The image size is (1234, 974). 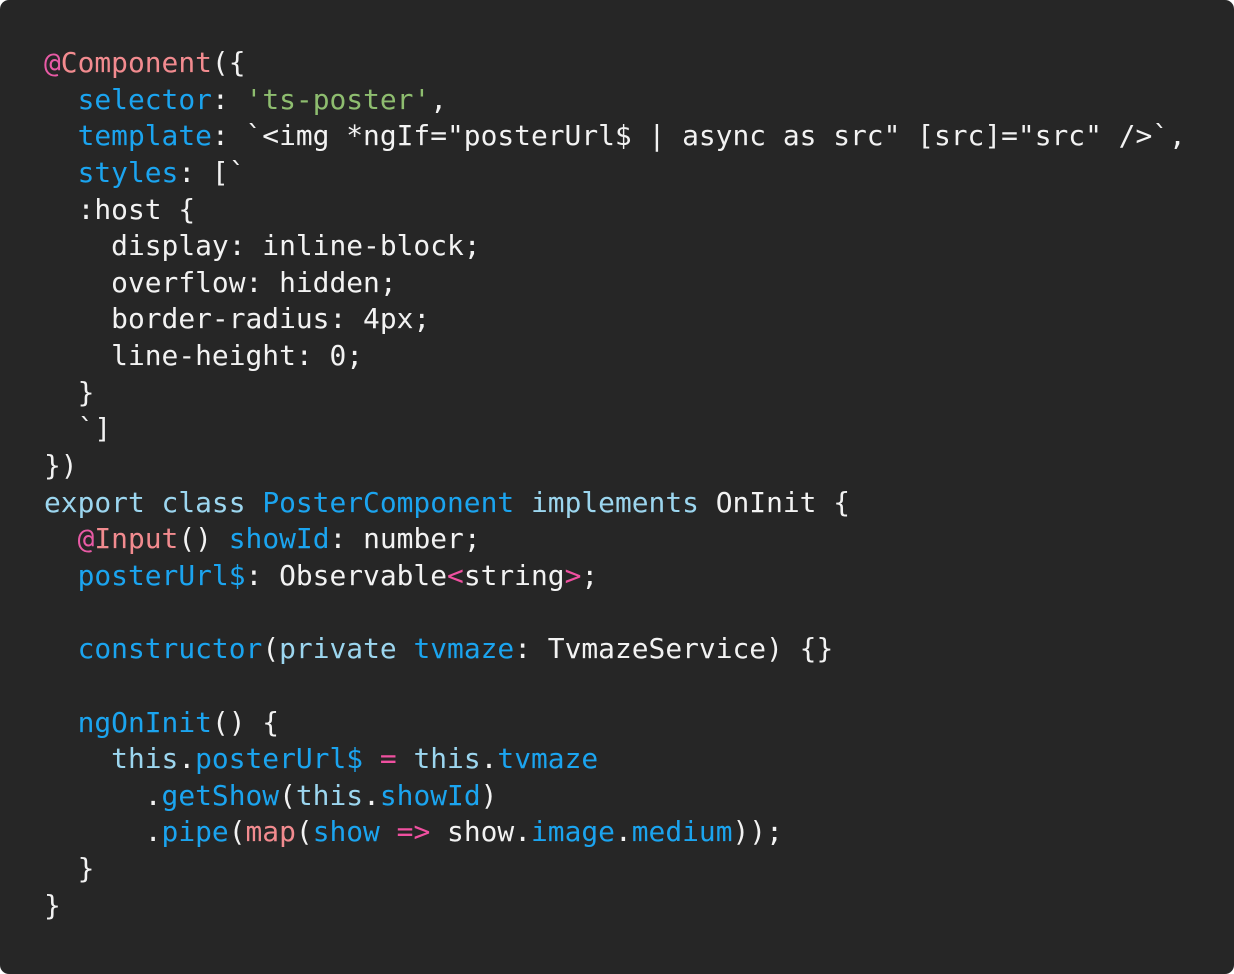 What do you see at coordinates (203, 502) in the screenshot?
I see `code-token-kw: class` at bounding box center [203, 502].